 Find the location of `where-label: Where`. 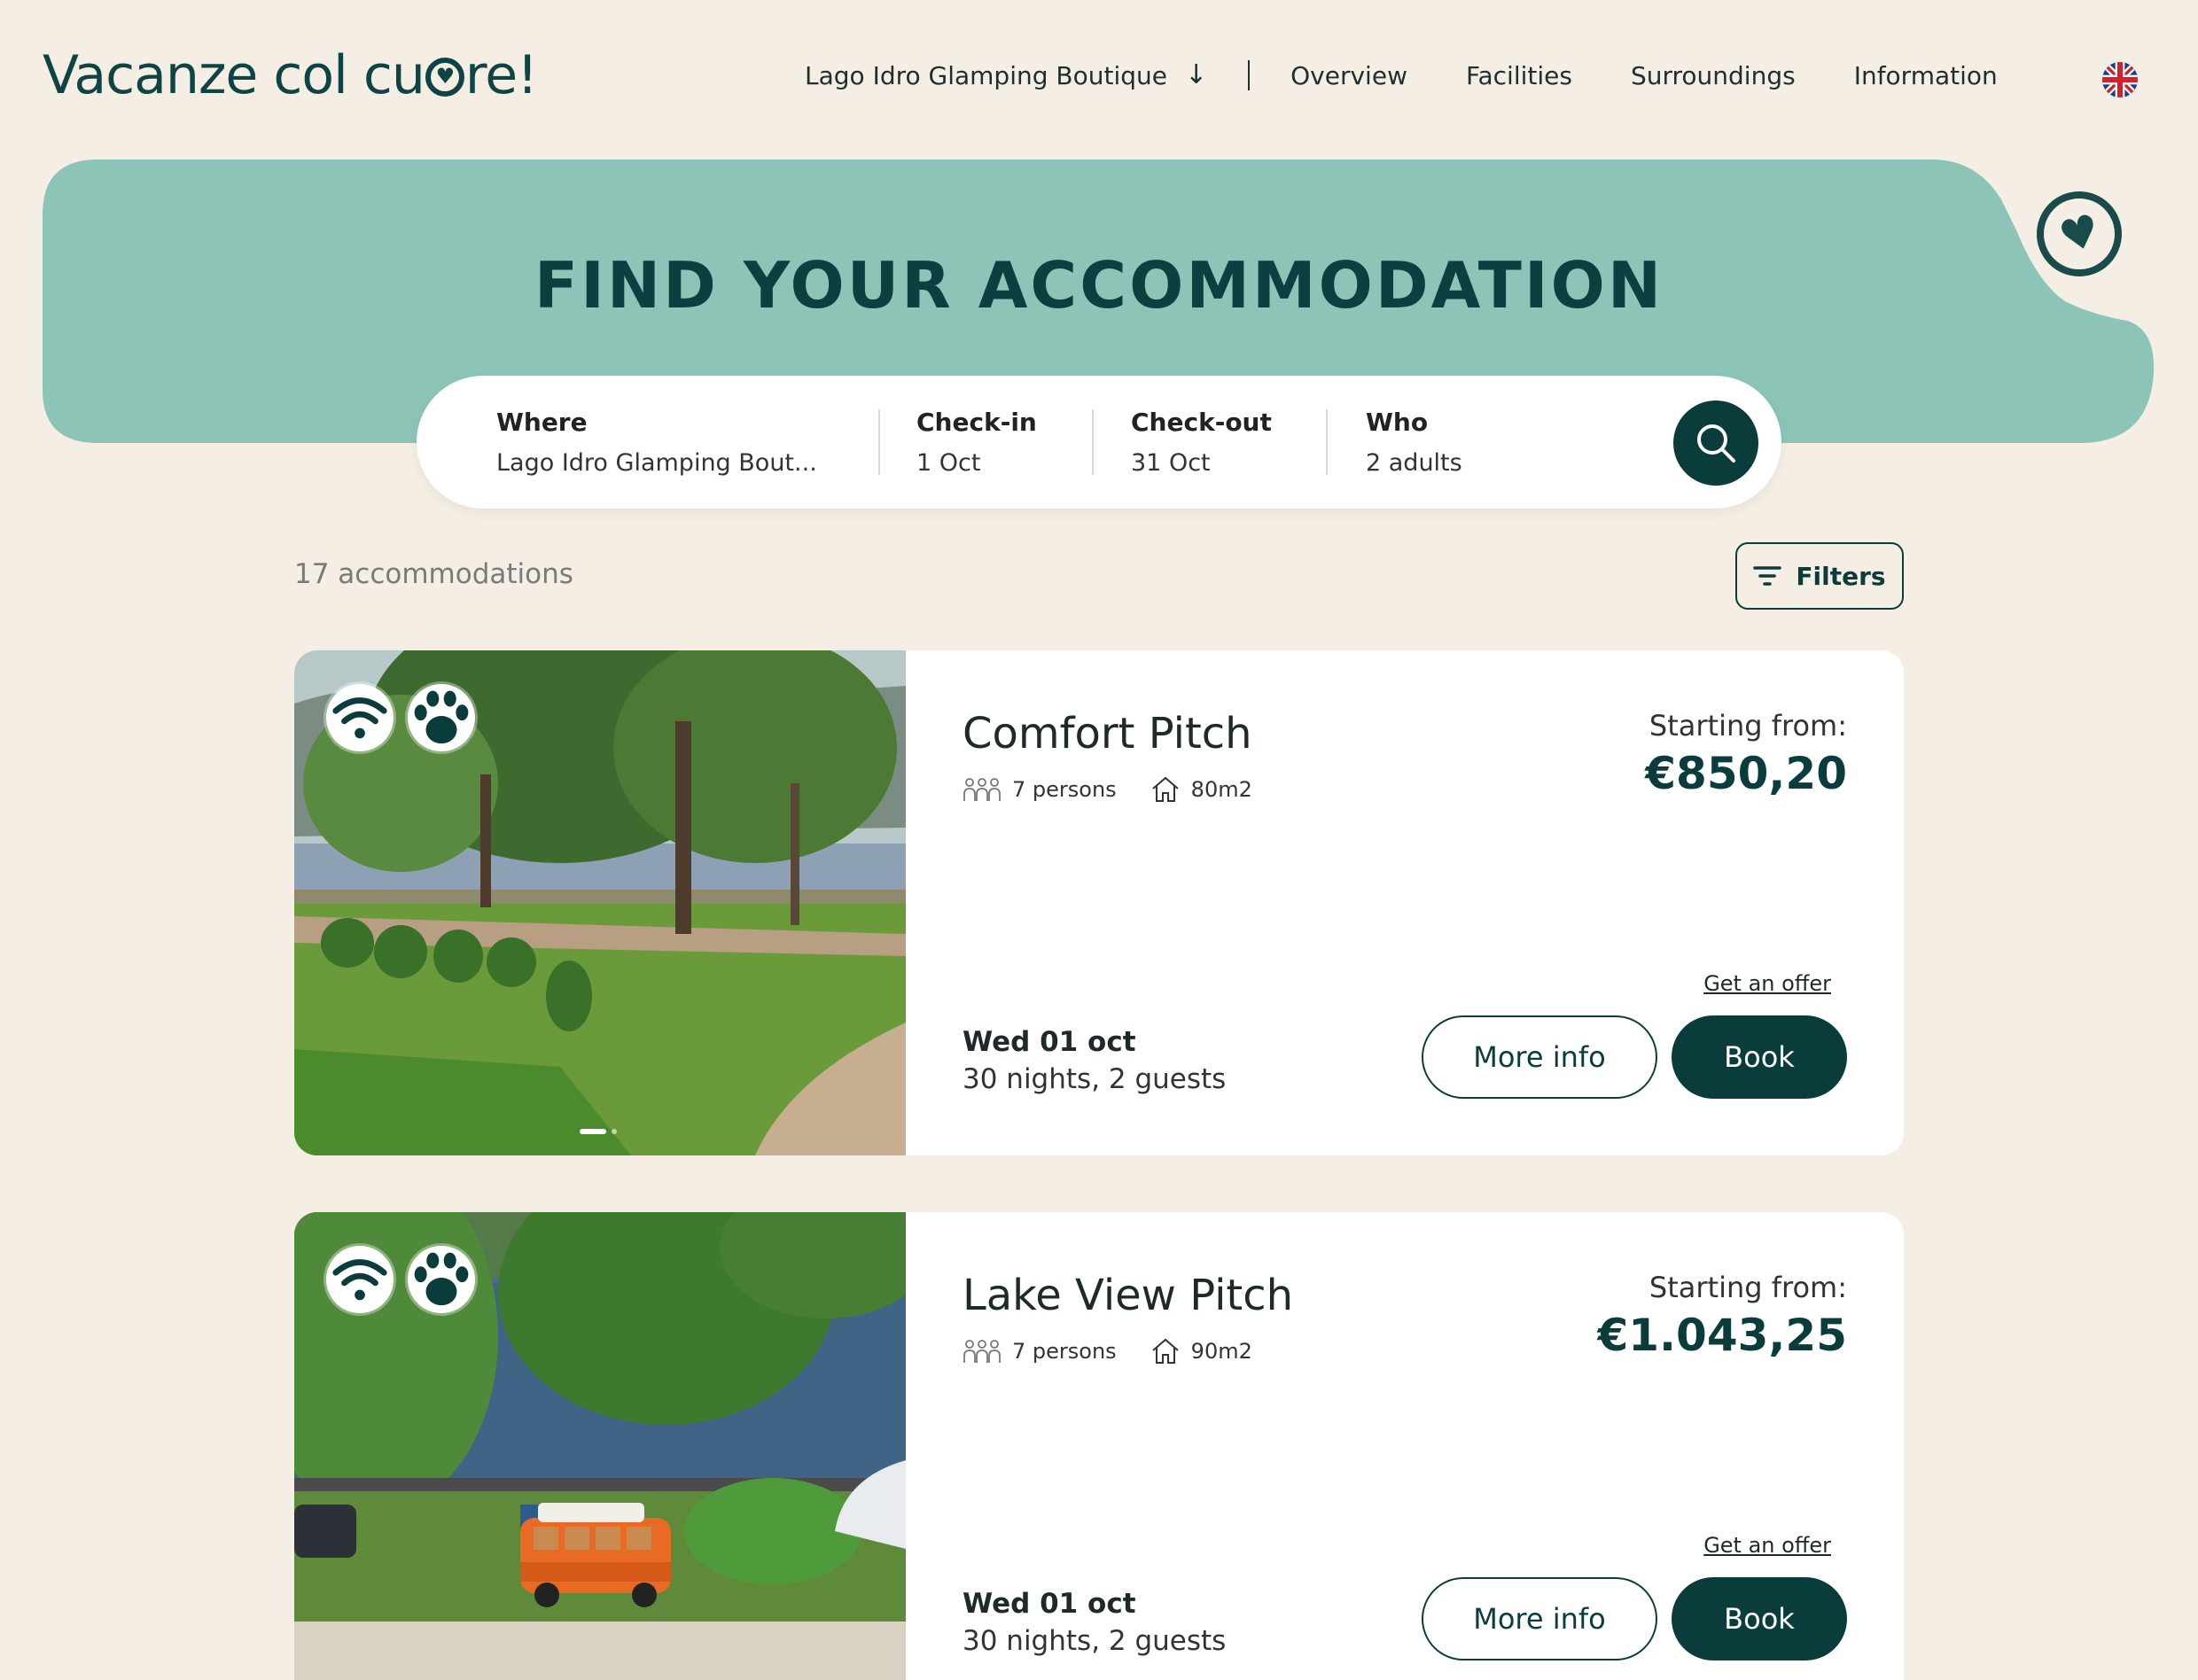

where-label: Where is located at coordinates (542, 422).